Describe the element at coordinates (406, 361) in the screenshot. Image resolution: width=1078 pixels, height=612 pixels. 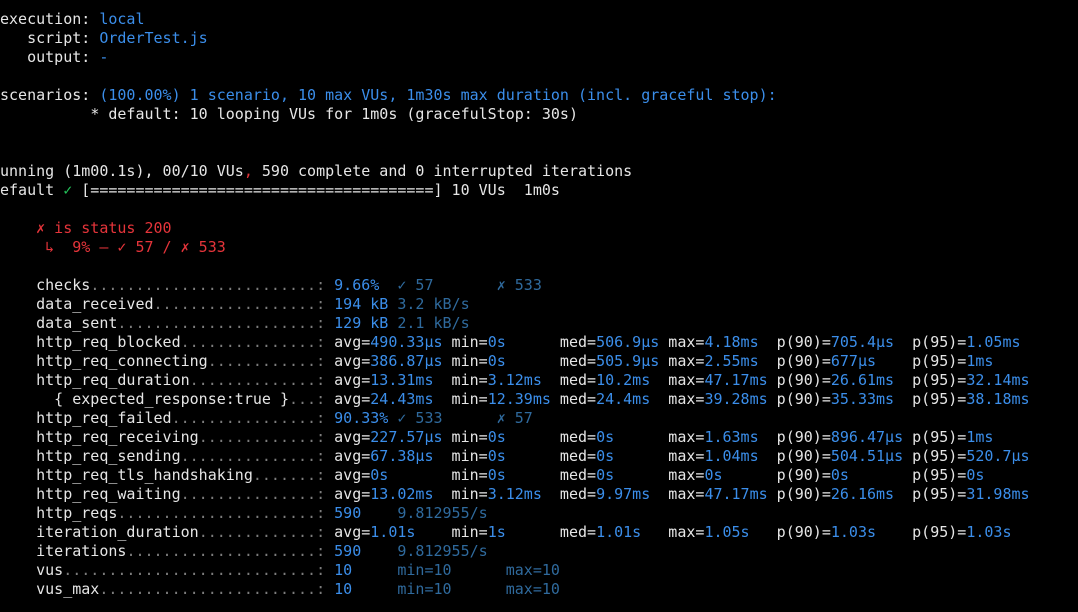
I see `metric-value: 386.87µs` at that location.